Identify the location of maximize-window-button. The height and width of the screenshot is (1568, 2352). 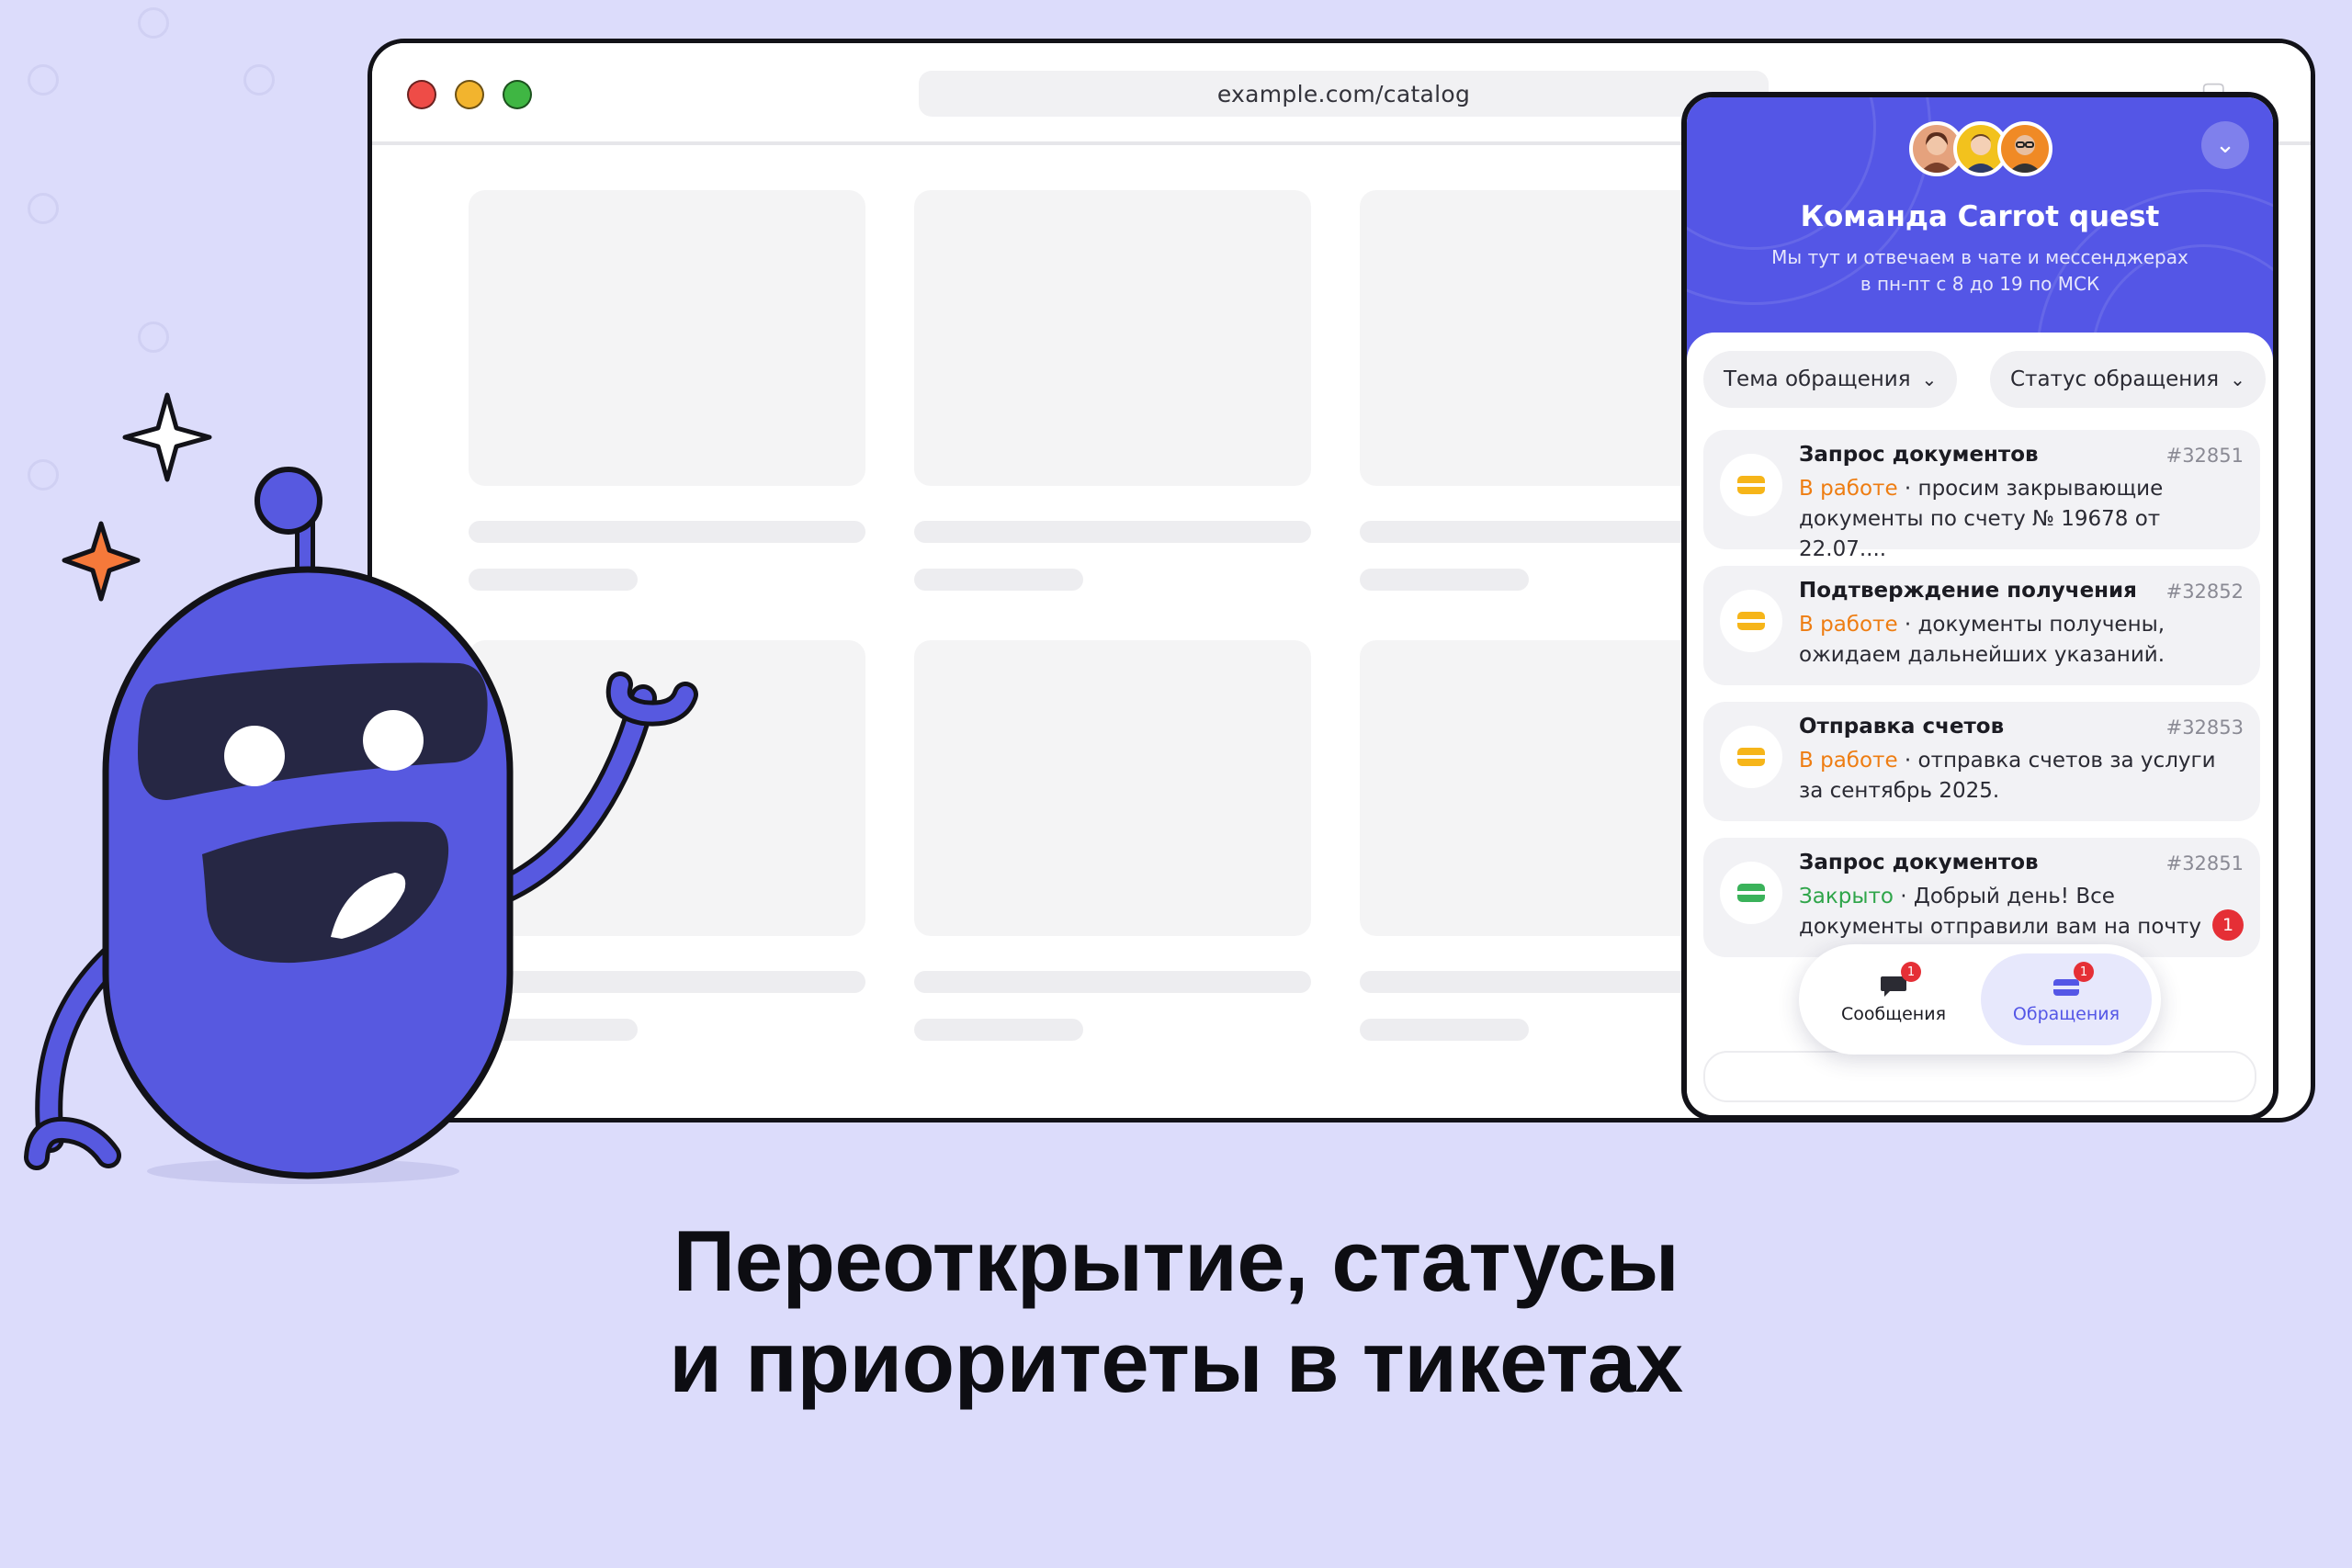
(517, 95).